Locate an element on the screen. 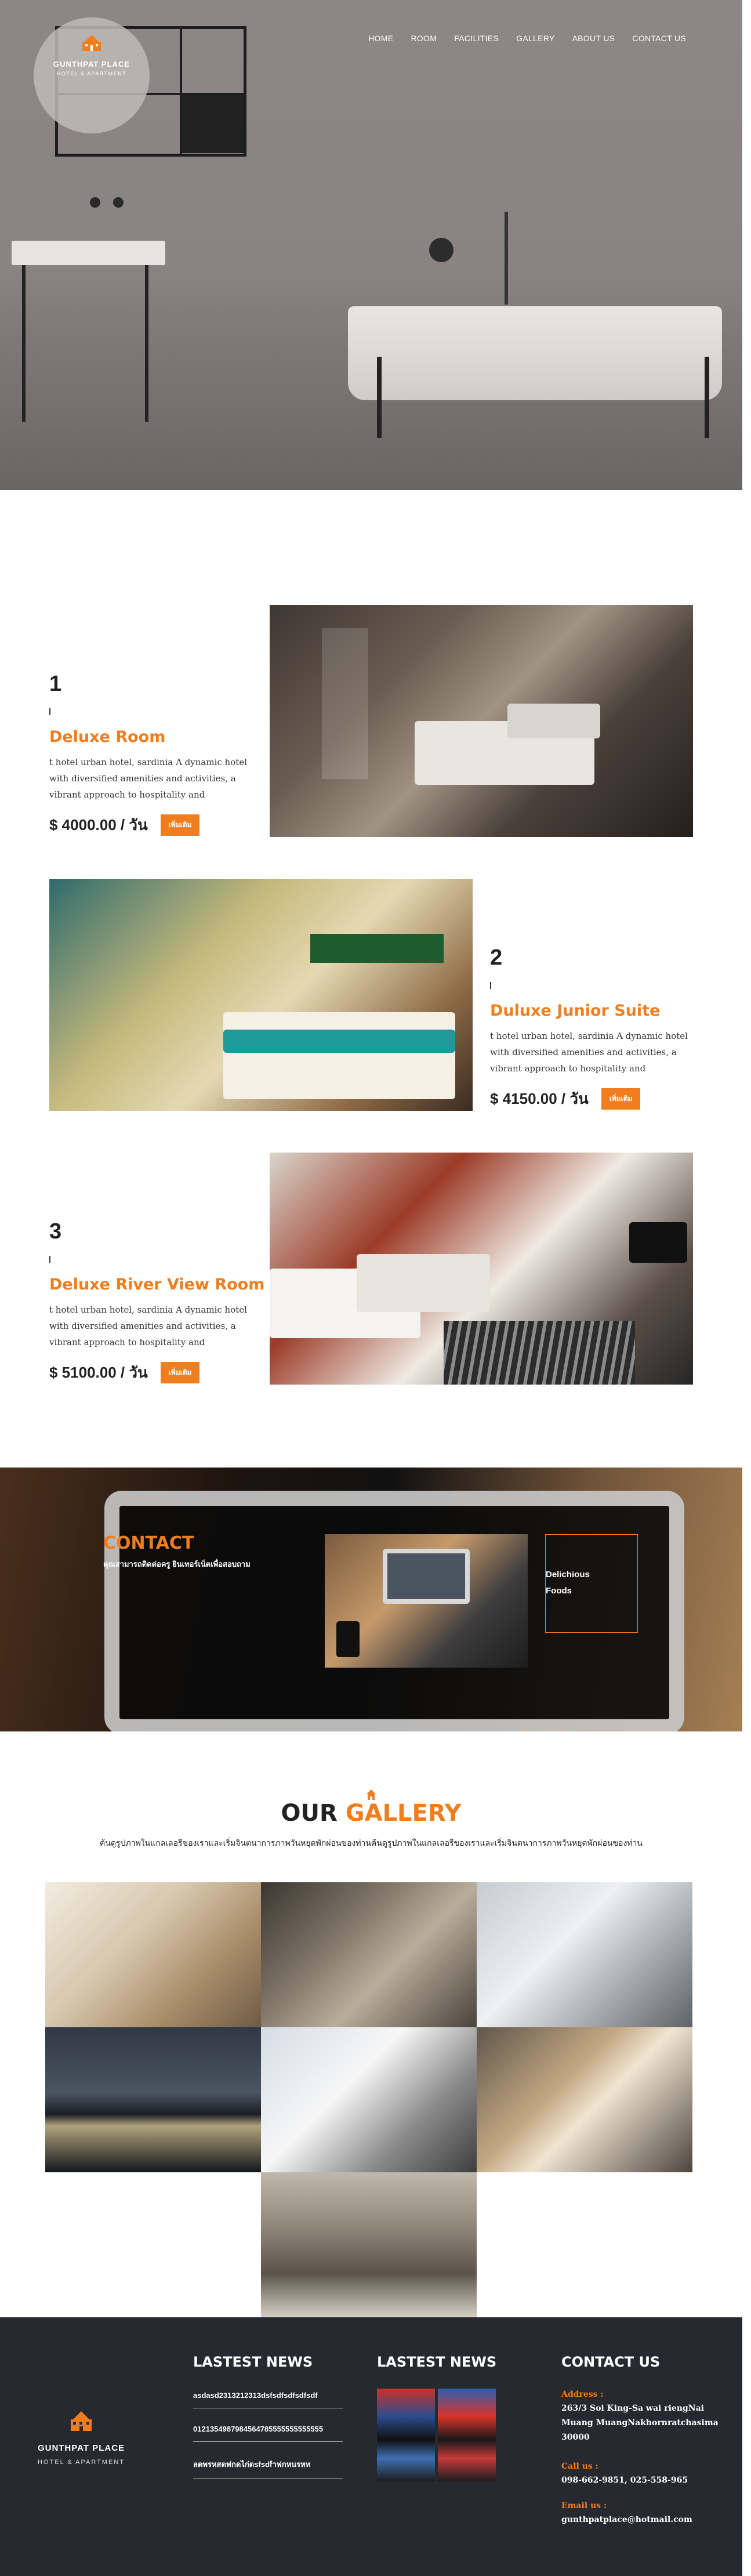  logo-tagline: HOTEL & APARTMENT is located at coordinates (91, 74).